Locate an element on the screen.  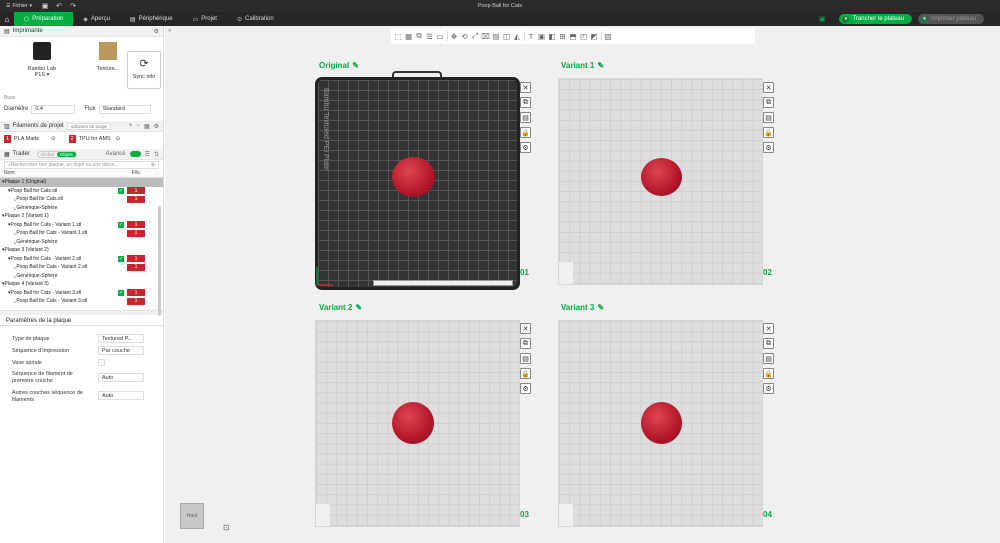
filament-manage-icon: ▦ is located at coordinates (147, 126).